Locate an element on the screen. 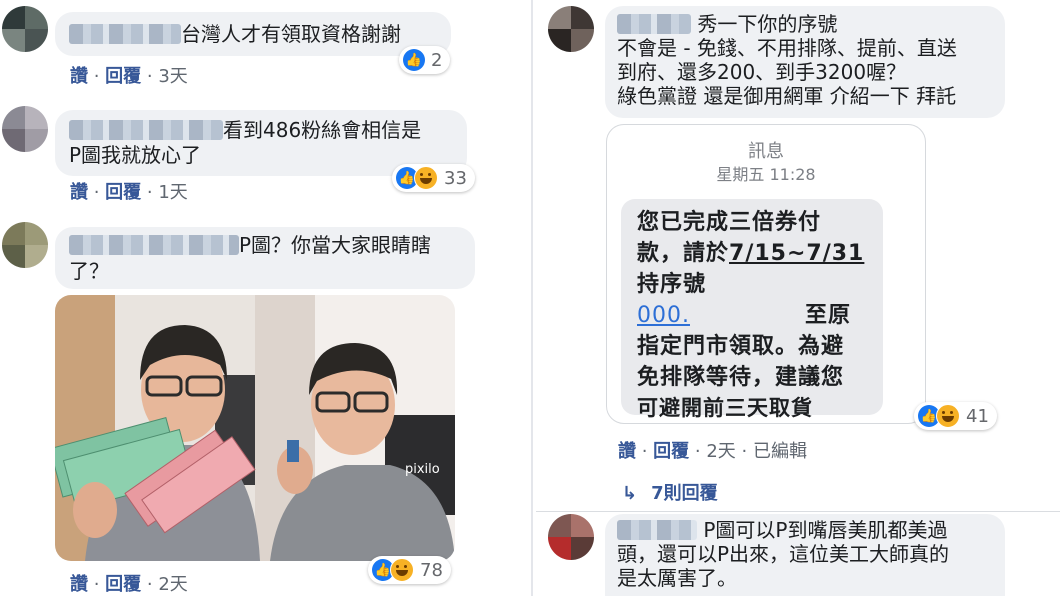  reaction-count: 2 is located at coordinates (437, 60).